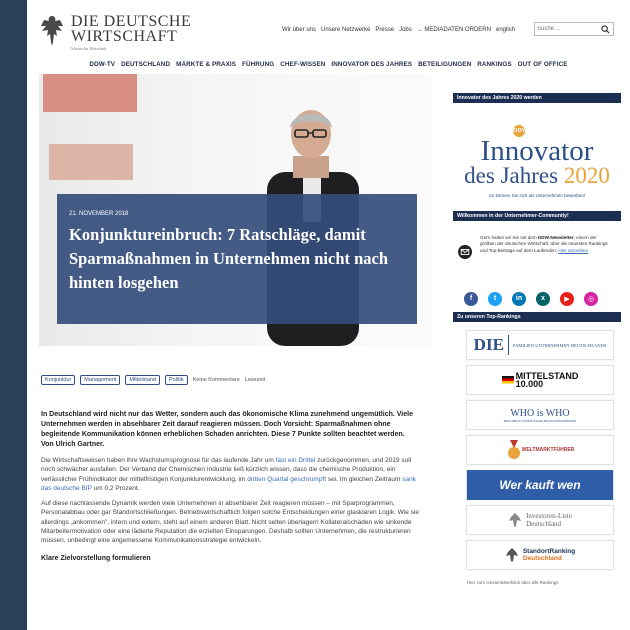 Image resolution: width=630 pixels, height=630 pixels. I want to click on toplink-mediadata: → MEDIADATEN ORDERN, so click(454, 30).